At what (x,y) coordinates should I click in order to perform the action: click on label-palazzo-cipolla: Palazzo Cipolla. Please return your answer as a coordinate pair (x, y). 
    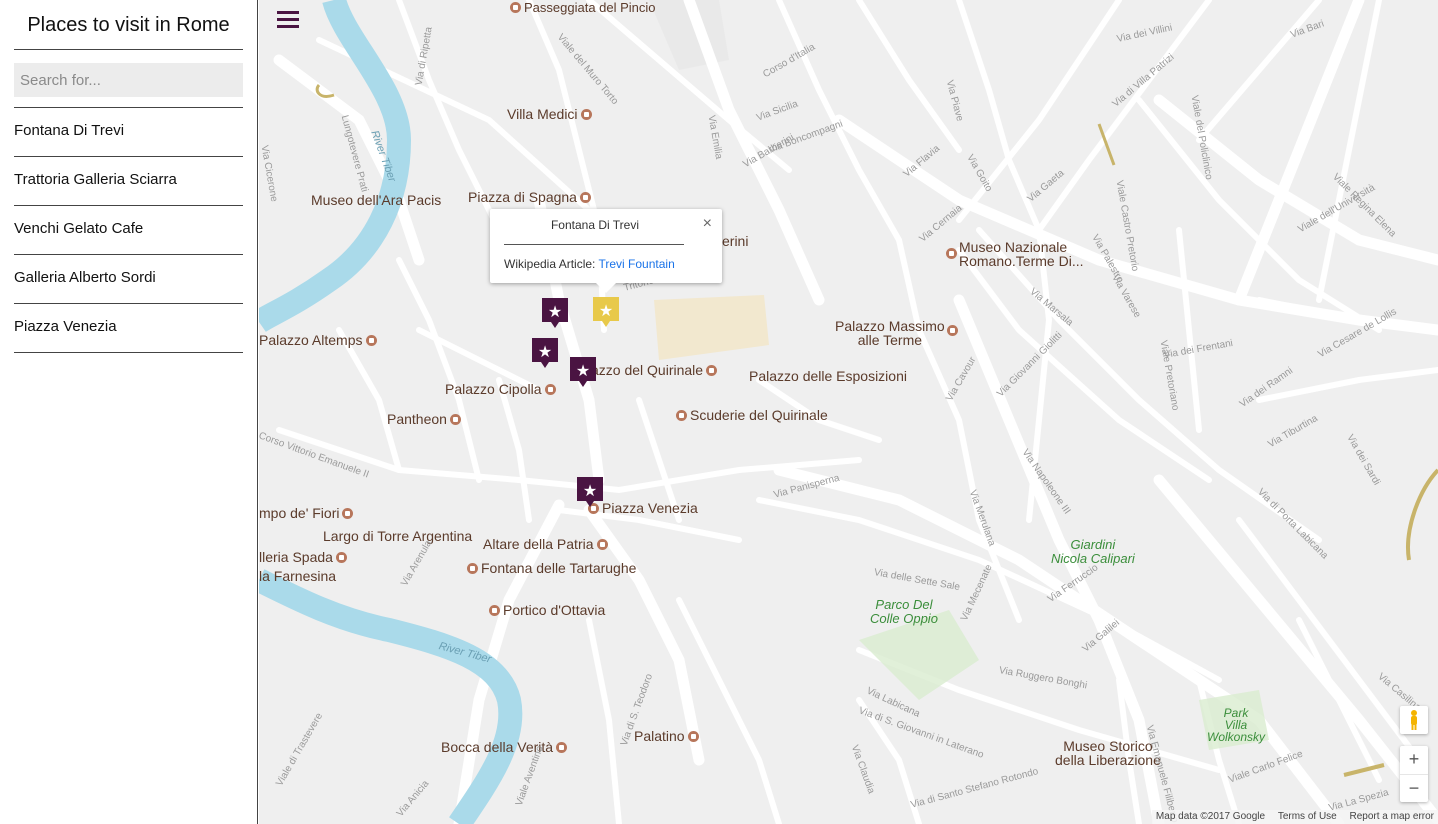
    Looking at the image, I should click on (502, 389).